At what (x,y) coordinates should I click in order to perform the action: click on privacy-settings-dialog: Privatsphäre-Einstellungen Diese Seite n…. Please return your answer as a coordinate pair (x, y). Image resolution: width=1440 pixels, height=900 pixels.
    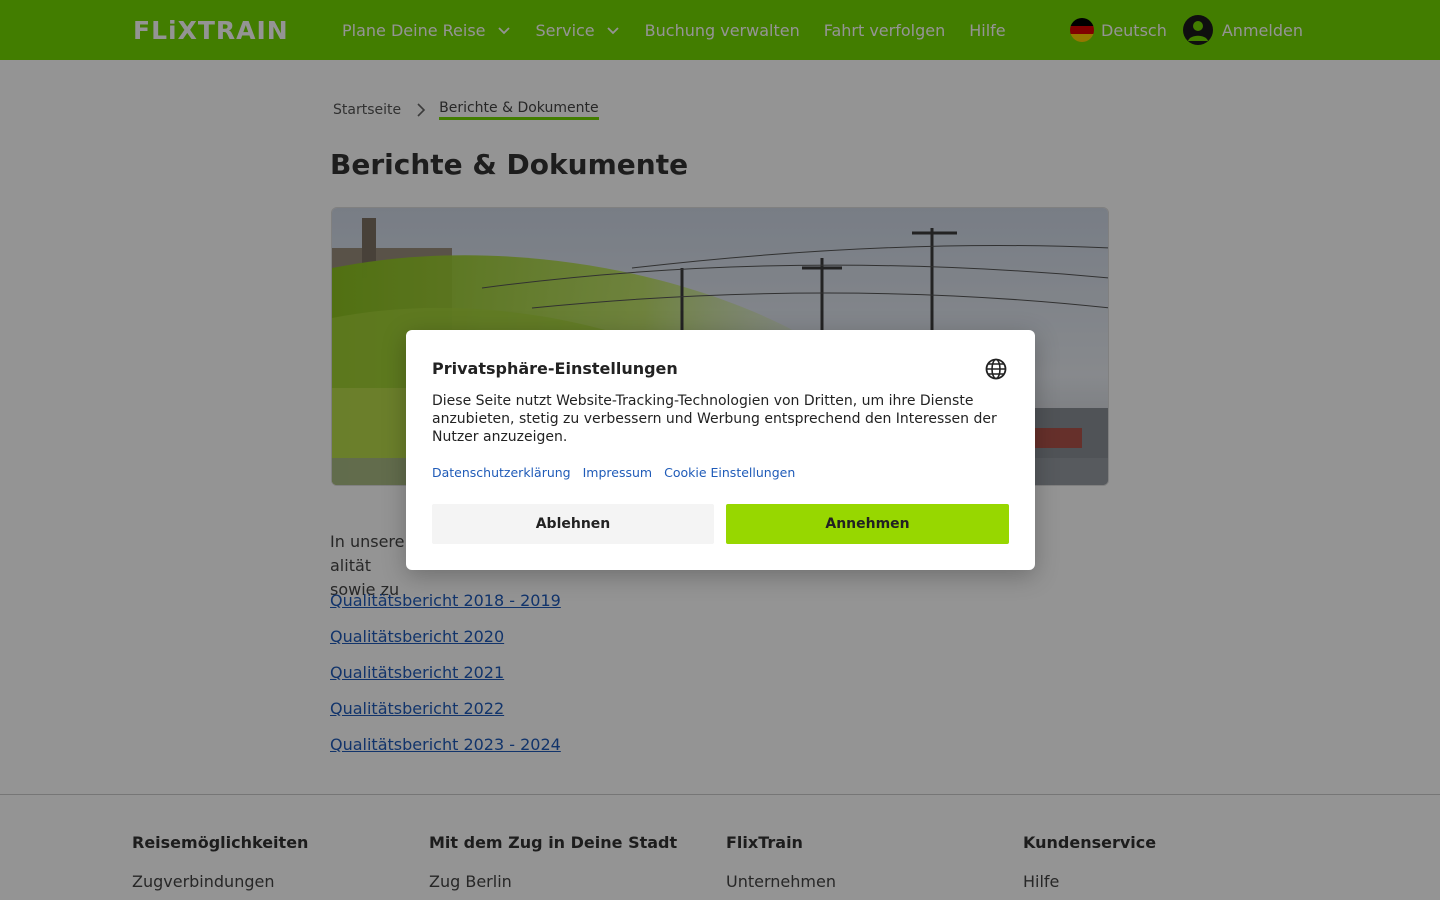
    Looking at the image, I should click on (720, 450).